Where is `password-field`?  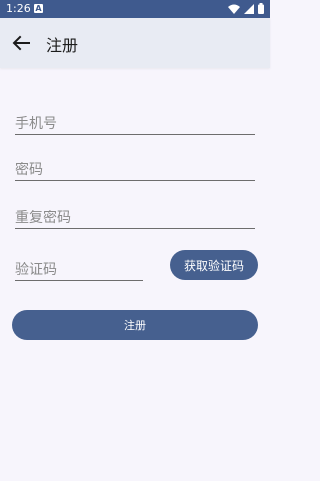
password-field is located at coordinates (135, 165).